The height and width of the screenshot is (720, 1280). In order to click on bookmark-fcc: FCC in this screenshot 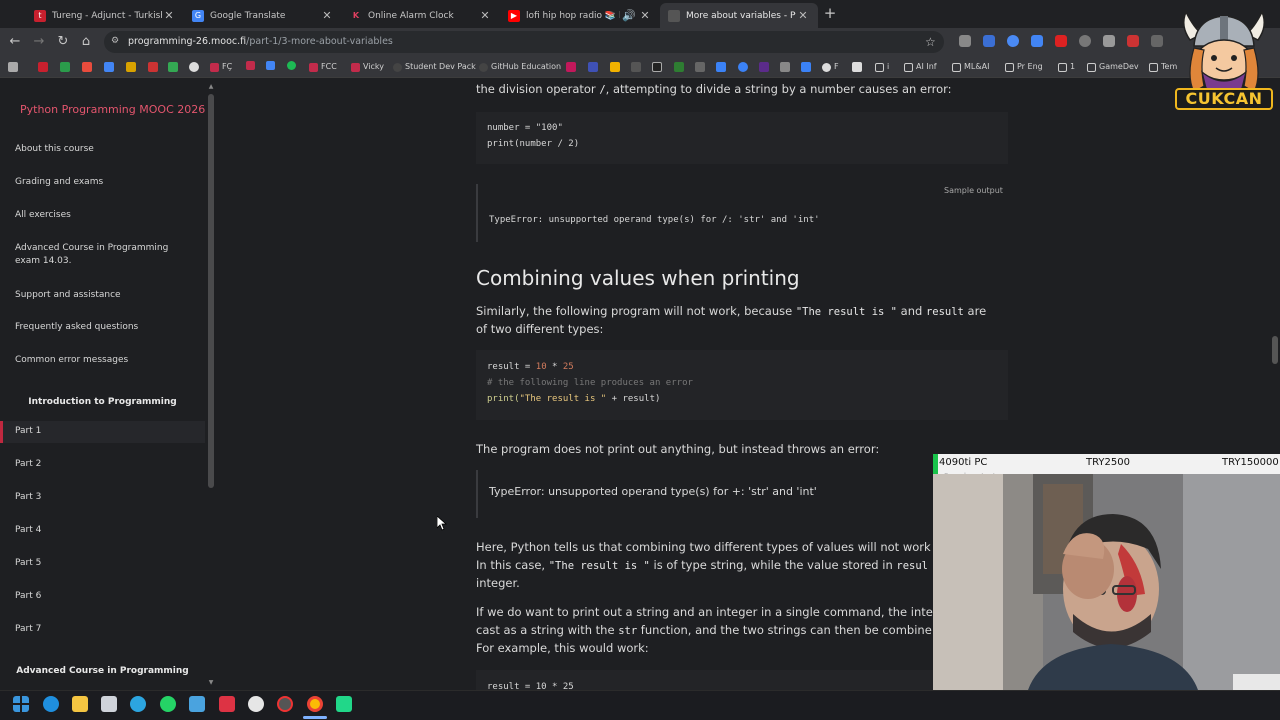, I will do `click(323, 67)`.